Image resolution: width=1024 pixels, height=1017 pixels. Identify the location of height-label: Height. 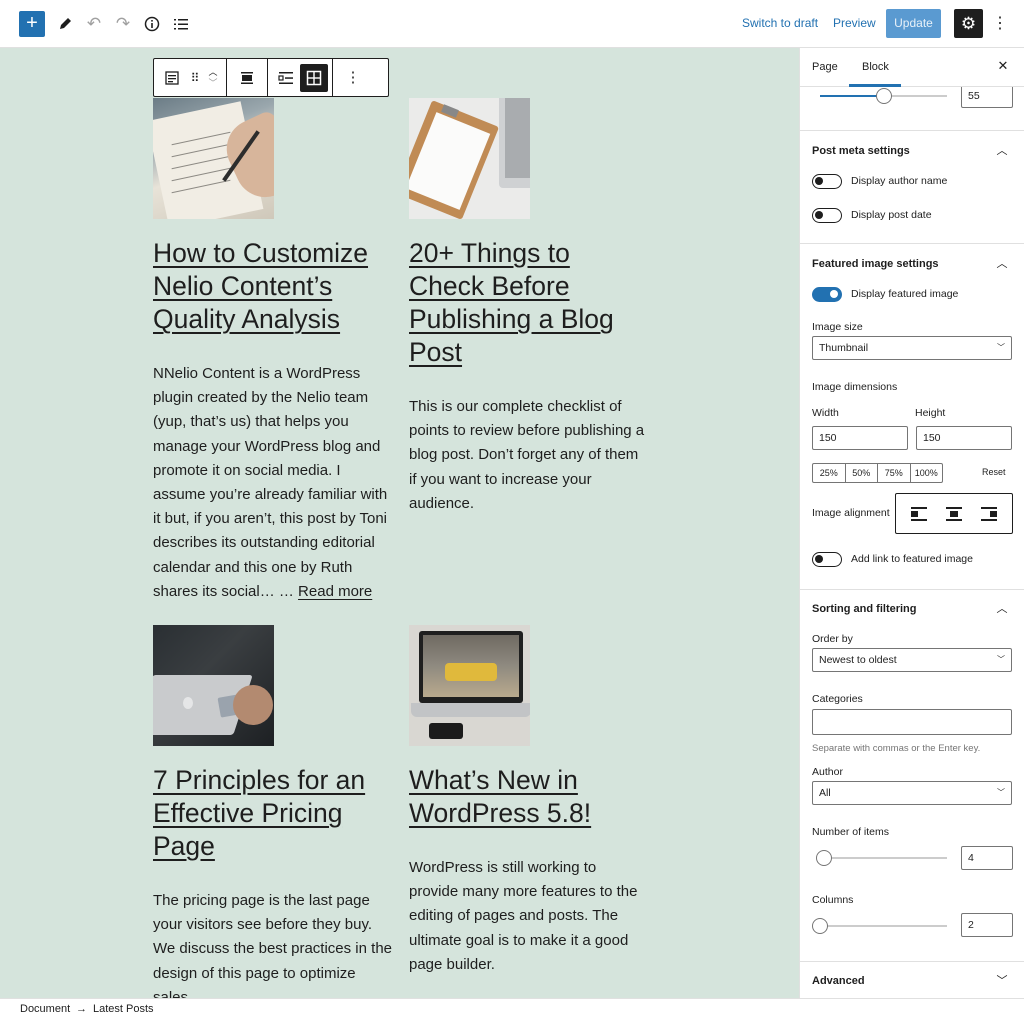
(930, 413).